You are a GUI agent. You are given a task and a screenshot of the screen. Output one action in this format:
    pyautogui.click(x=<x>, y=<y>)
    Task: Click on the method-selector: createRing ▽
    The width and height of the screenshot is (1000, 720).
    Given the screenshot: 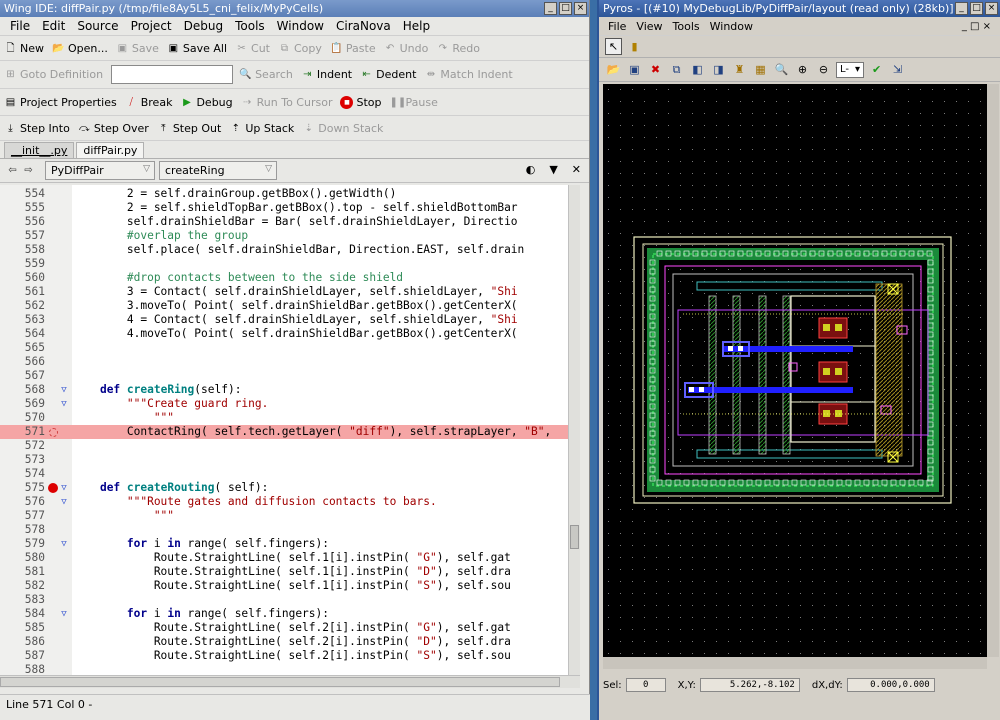 What is the action you would take?
    pyautogui.click(x=218, y=170)
    